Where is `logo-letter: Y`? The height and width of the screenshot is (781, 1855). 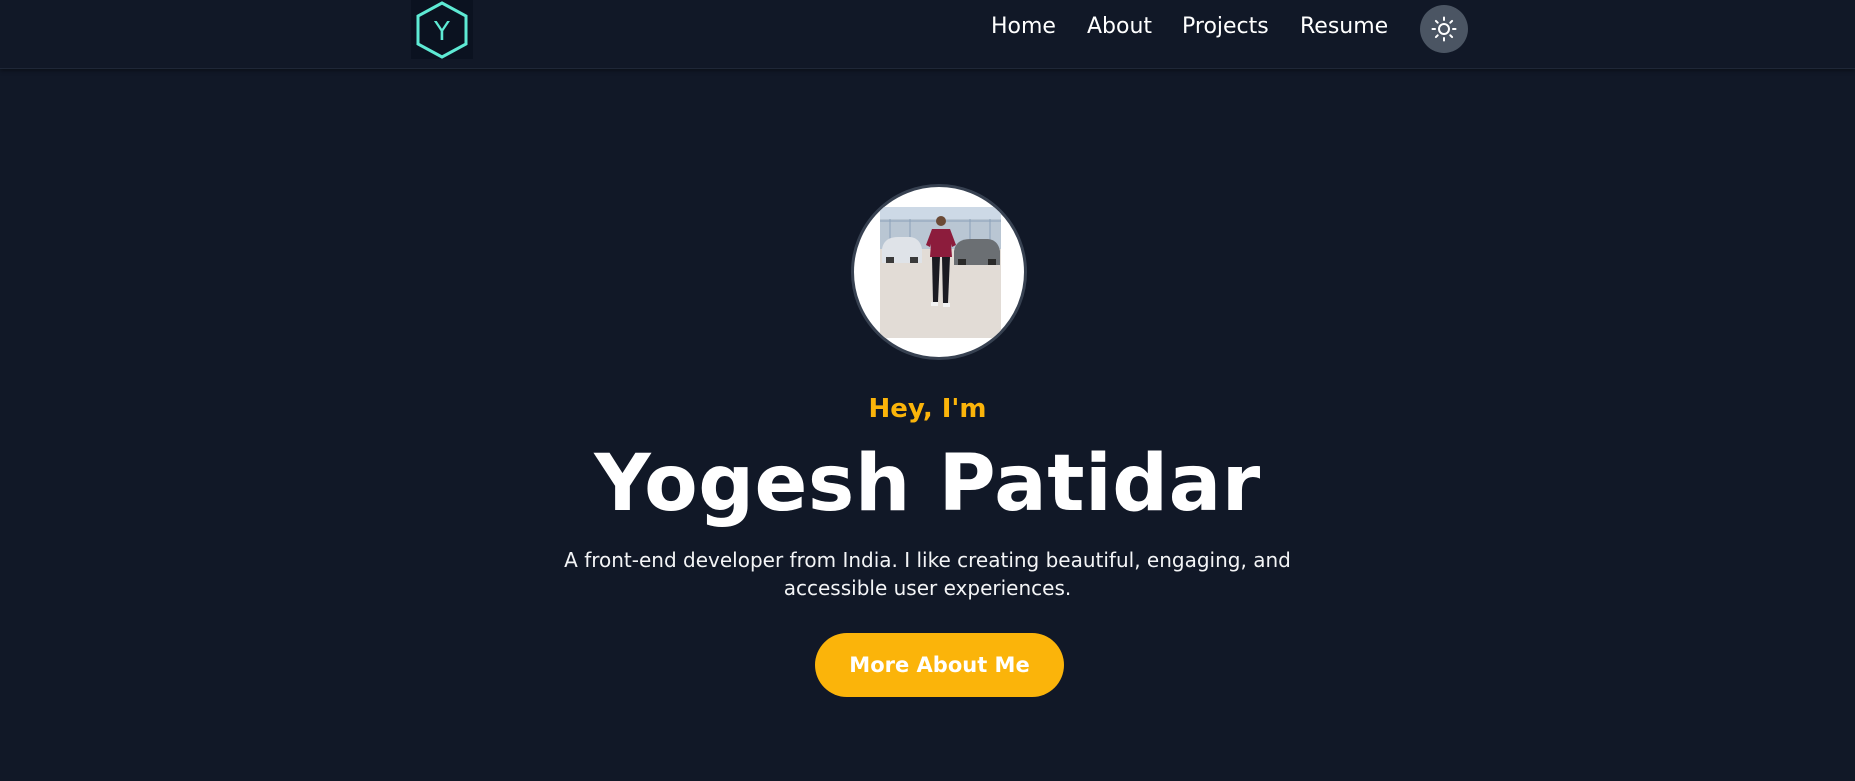
logo-letter: Y is located at coordinates (441, 32).